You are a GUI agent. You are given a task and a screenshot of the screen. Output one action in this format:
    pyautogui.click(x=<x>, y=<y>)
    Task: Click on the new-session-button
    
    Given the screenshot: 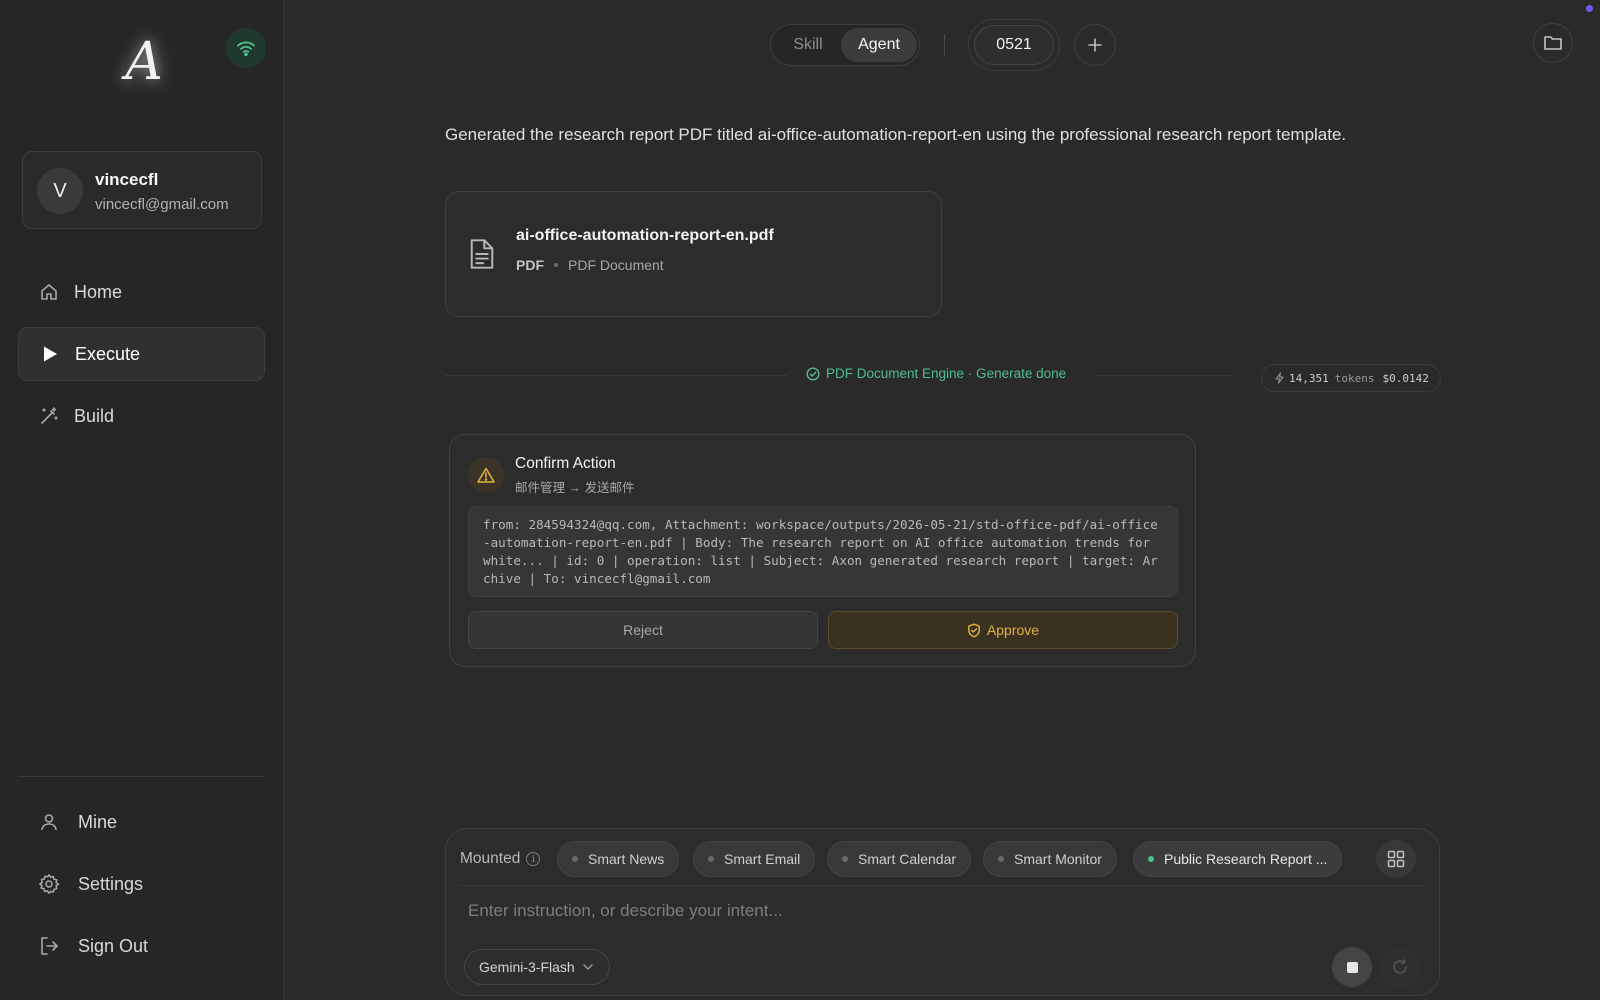 What is the action you would take?
    pyautogui.click(x=1095, y=45)
    